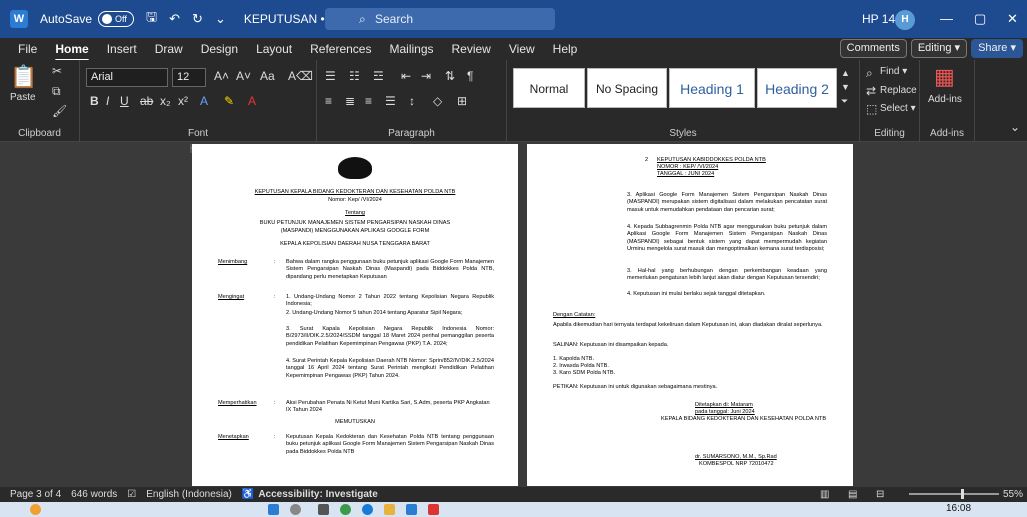 This screenshot has height=517, width=1027. What do you see at coordinates (997, 48) in the screenshot?
I see `share-button: Share ▾` at bounding box center [997, 48].